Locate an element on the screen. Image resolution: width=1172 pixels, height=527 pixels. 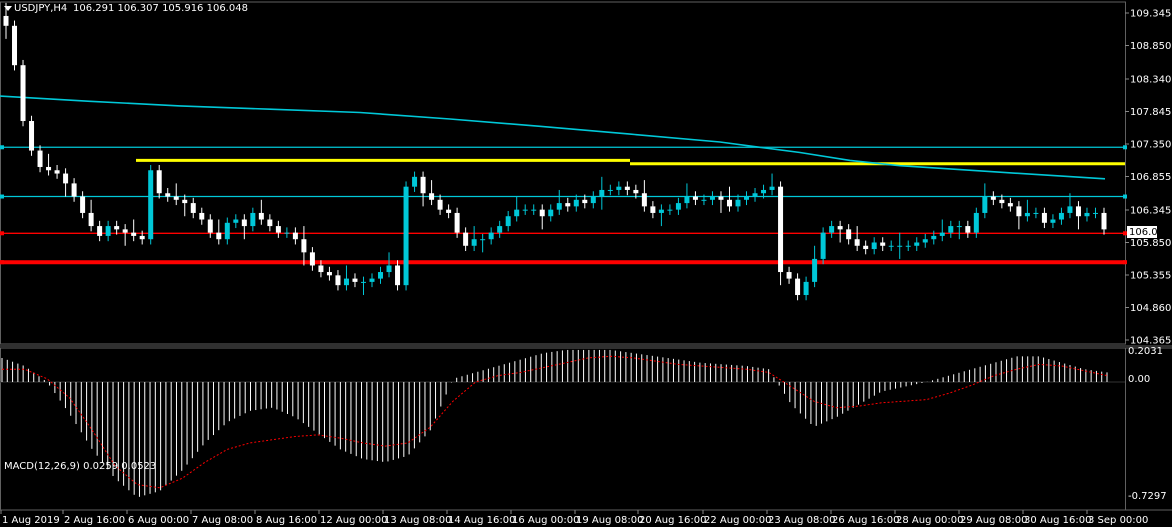
x-tick-label: 22 Aug 00:00 is located at coordinates (737, 520).